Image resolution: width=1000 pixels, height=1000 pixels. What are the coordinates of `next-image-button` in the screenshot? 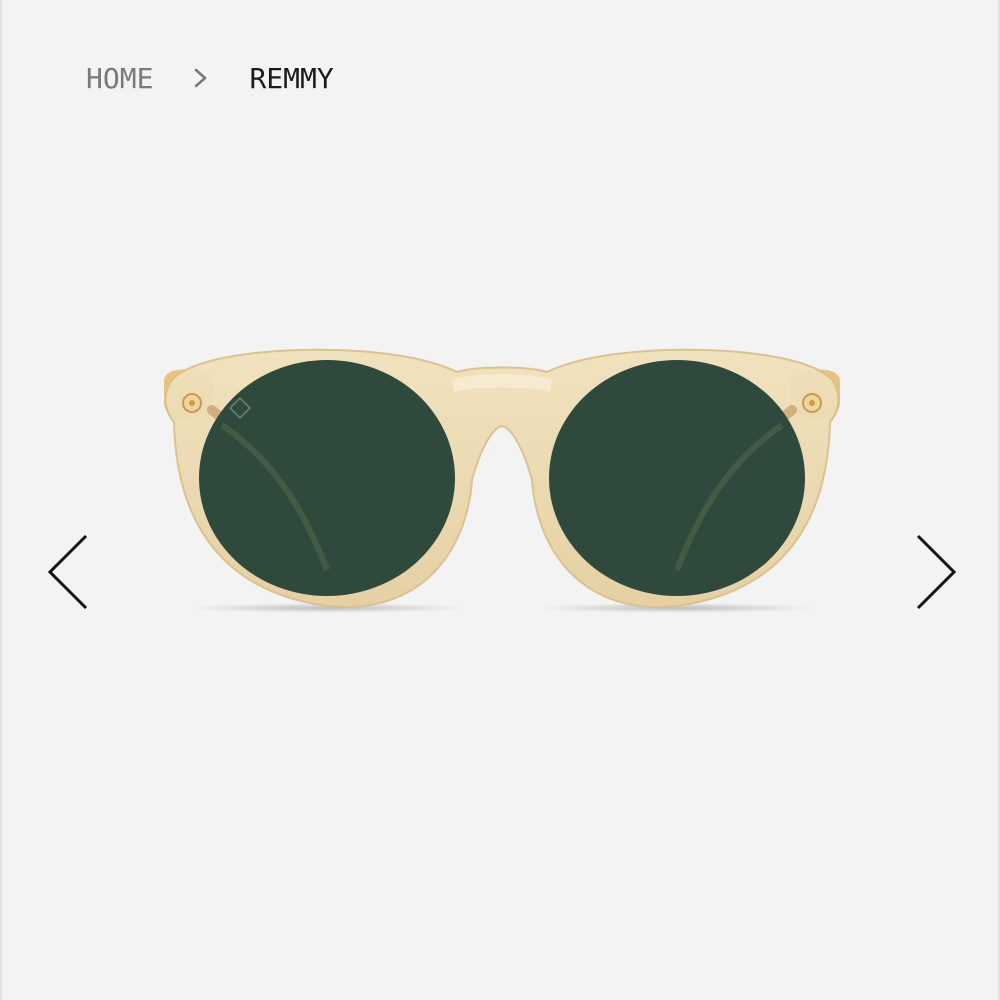 It's located at (937, 572).